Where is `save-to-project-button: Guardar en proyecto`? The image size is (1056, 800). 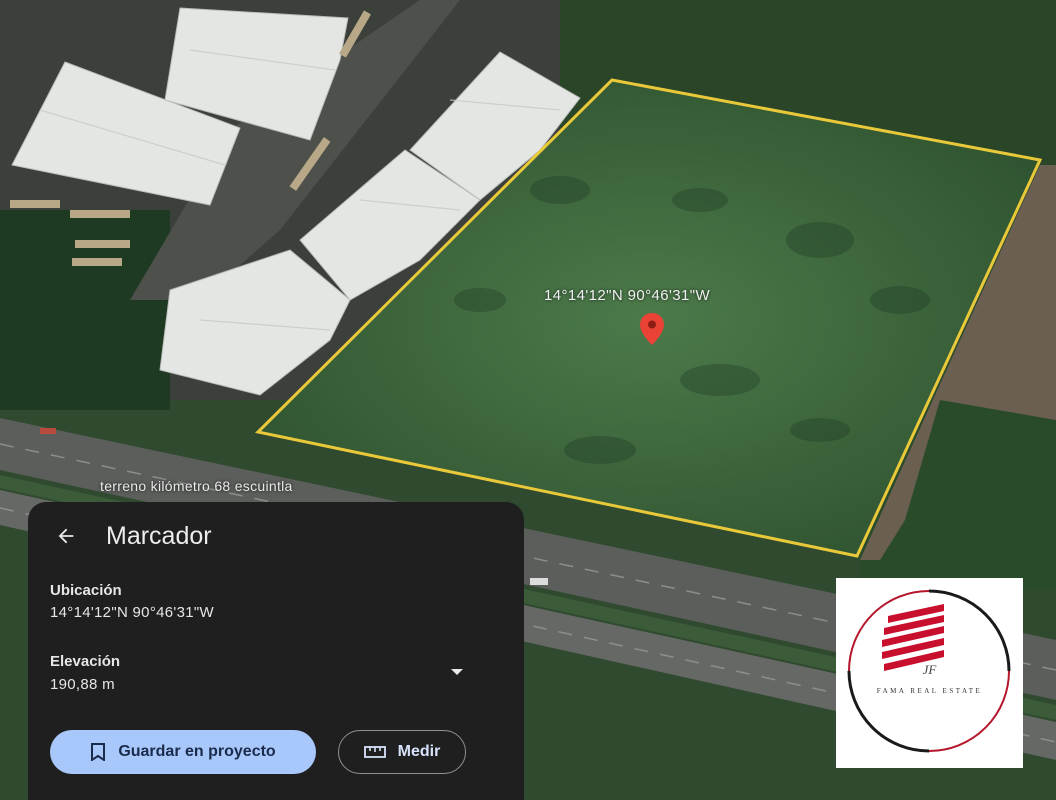 save-to-project-button: Guardar en proyecto is located at coordinates (183, 752).